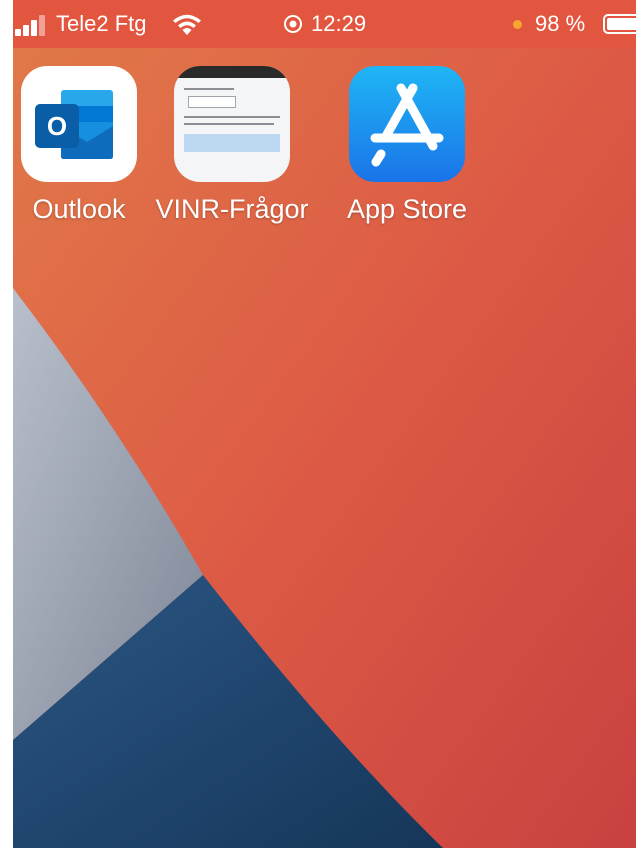 The height and width of the screenshot is (860, 636). Describe the element at coordinates (57, 126) in the screenshot. I see `svg-text: O` at that location.